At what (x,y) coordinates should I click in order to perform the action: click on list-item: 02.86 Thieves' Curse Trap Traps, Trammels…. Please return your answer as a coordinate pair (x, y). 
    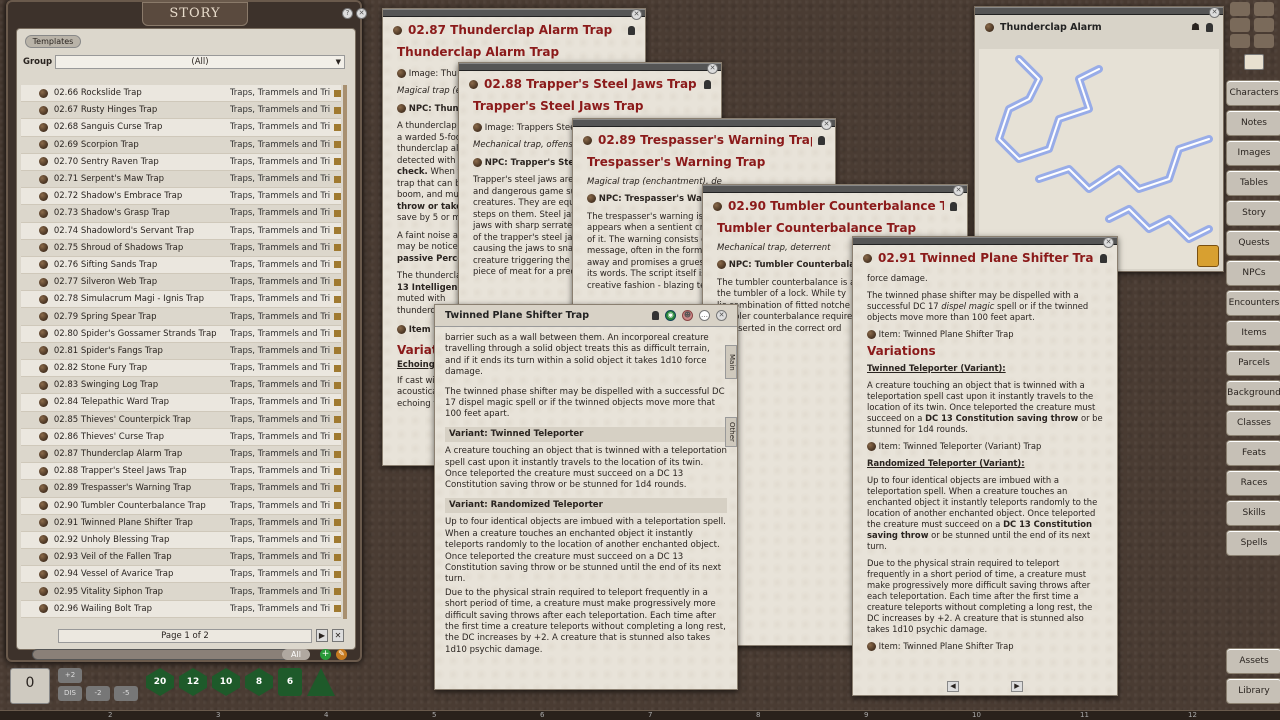
    Looking at the image, I should click on (181, 437).